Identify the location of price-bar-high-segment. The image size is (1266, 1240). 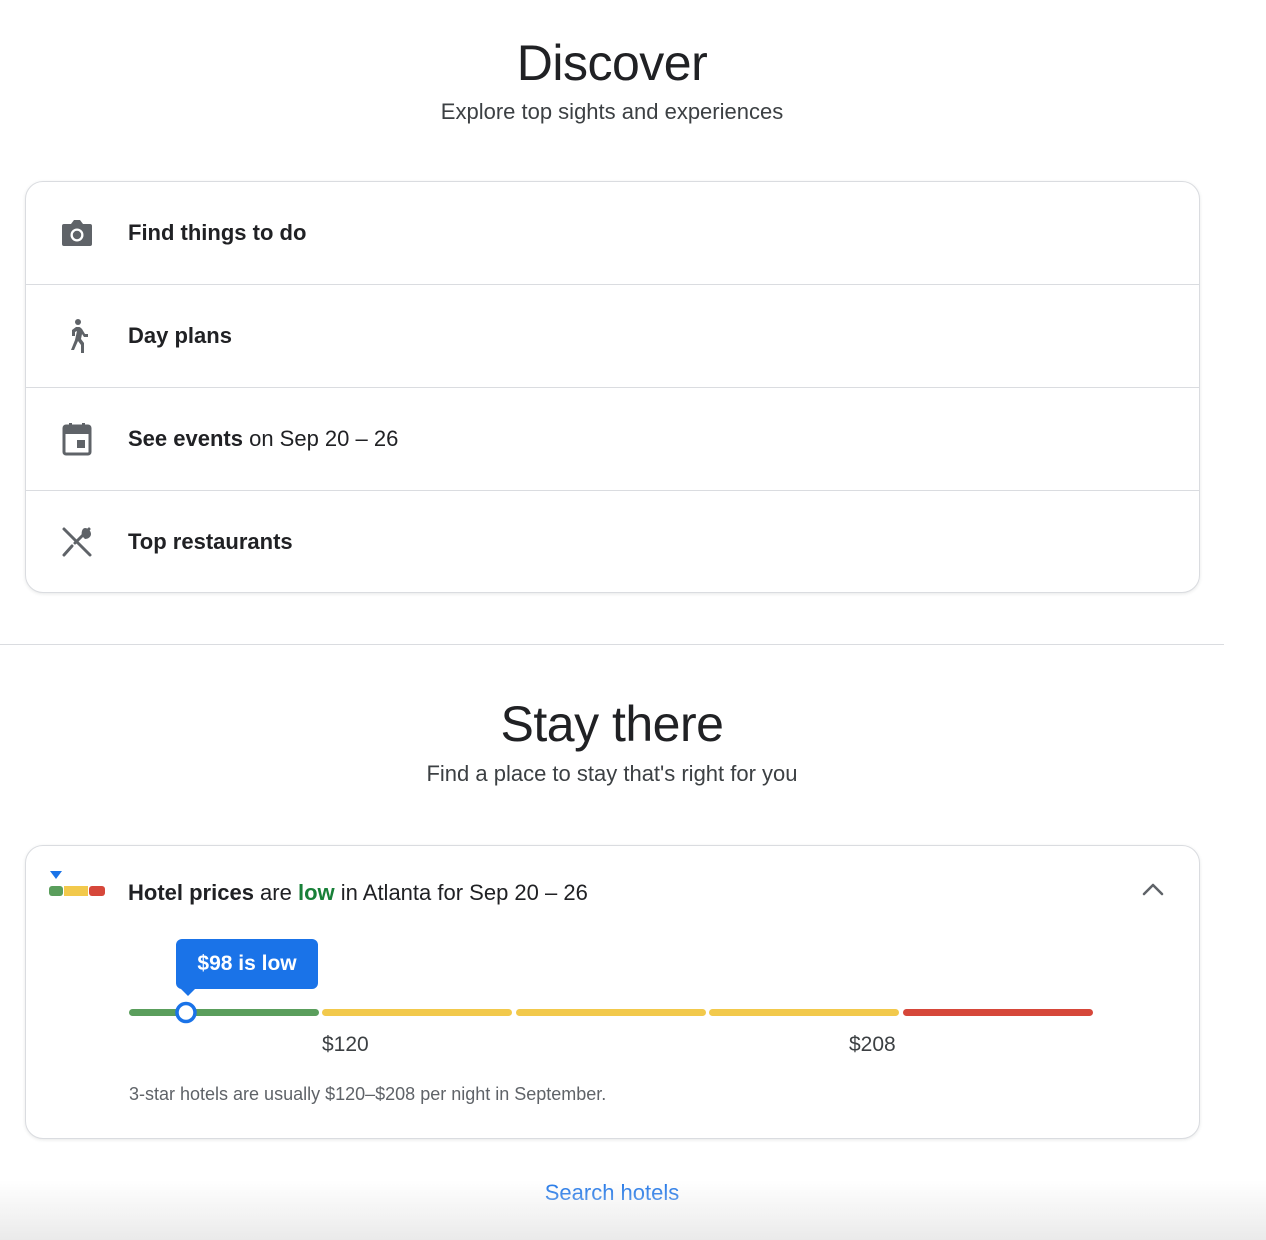
(998, 1012).